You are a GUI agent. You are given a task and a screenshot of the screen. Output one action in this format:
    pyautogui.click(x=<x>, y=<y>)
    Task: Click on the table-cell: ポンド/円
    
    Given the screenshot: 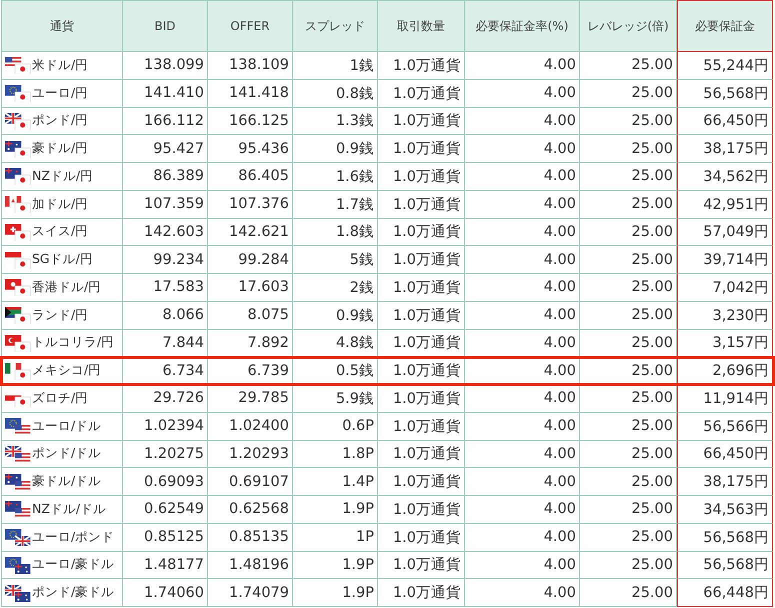 What is the action you would take?
    pyautogui.click(x=60, y=121)
    